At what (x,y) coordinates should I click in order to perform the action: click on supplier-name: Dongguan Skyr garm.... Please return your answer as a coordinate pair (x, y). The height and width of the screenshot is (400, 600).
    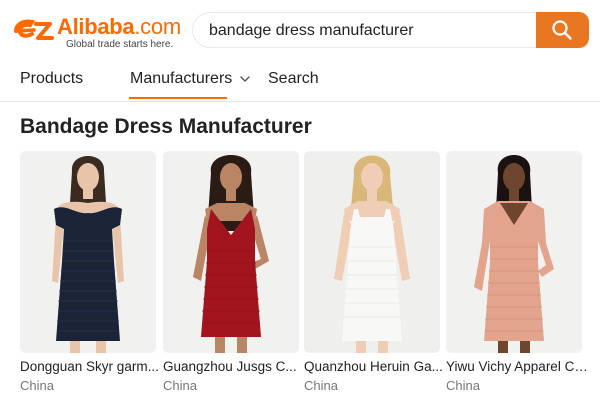
    Looking at the image, I should click on (91, 366).